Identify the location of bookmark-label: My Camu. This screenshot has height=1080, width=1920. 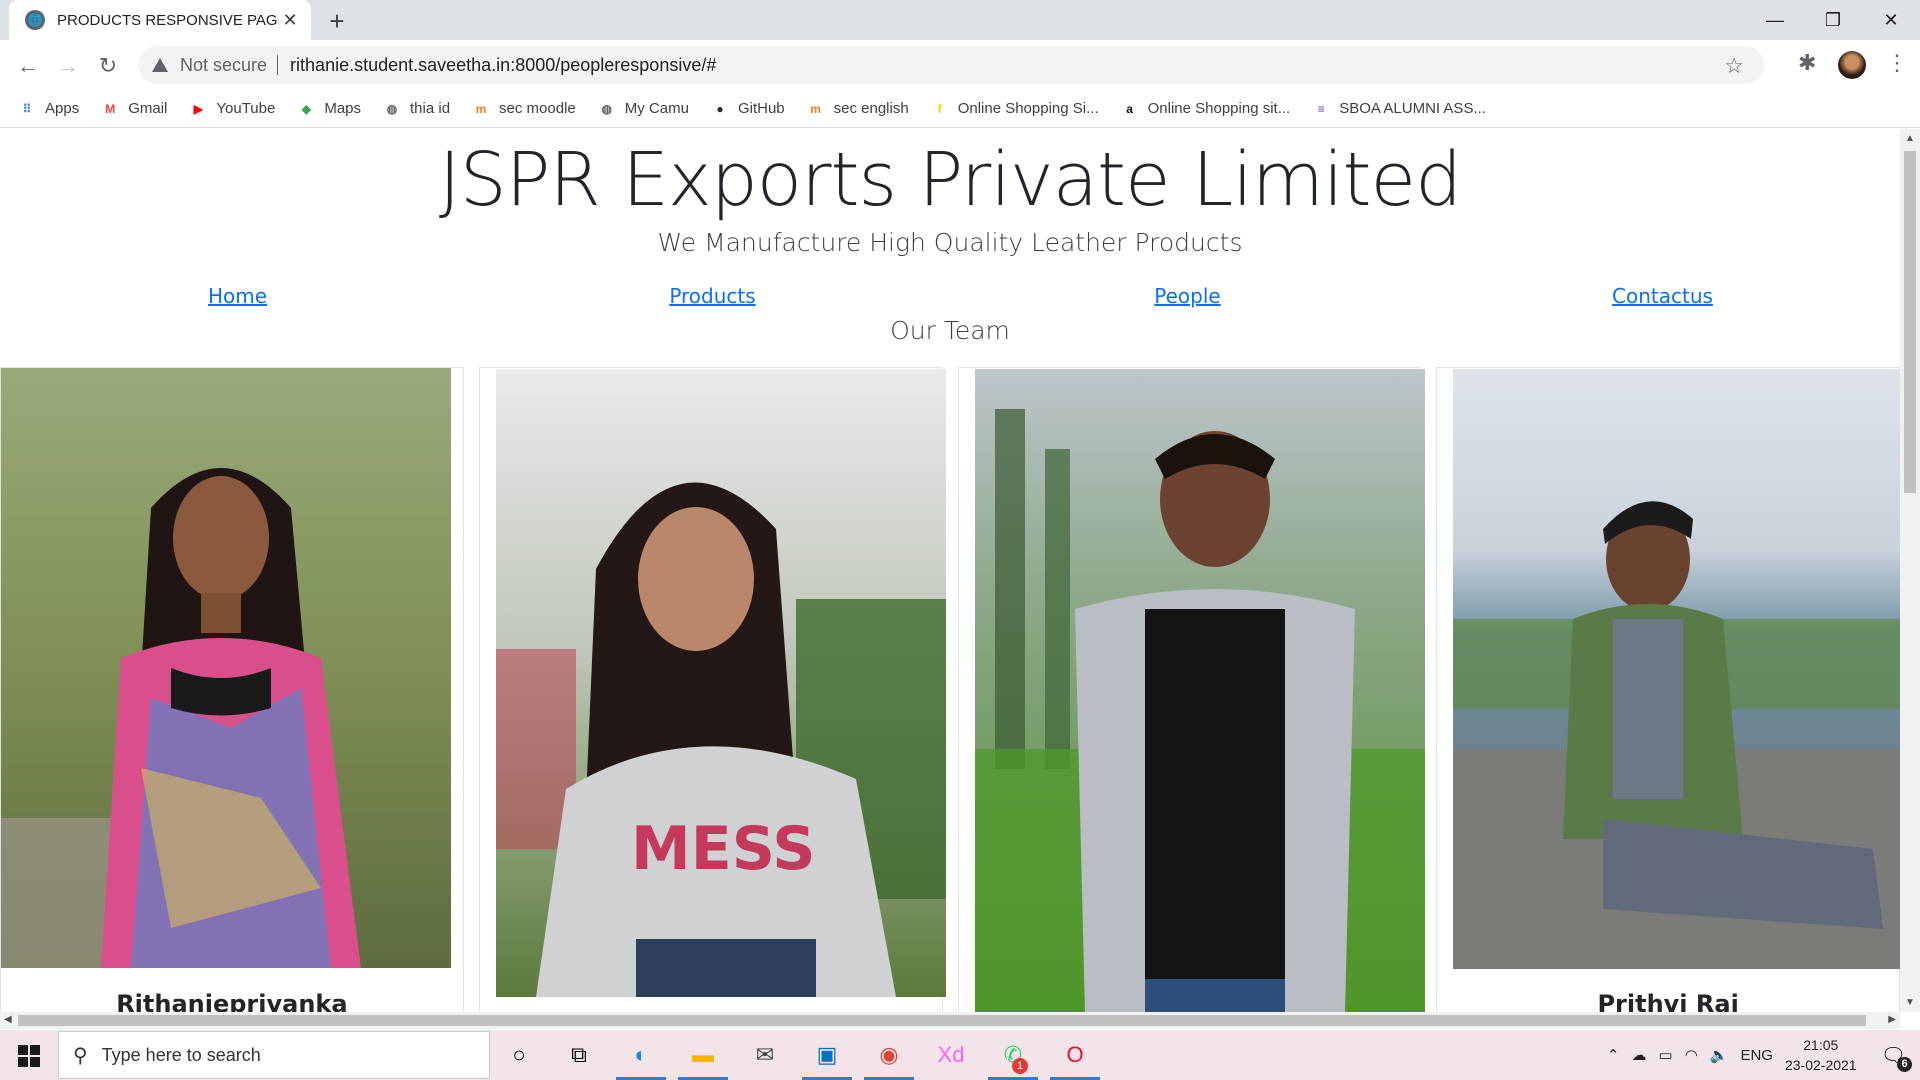
(656, 108).